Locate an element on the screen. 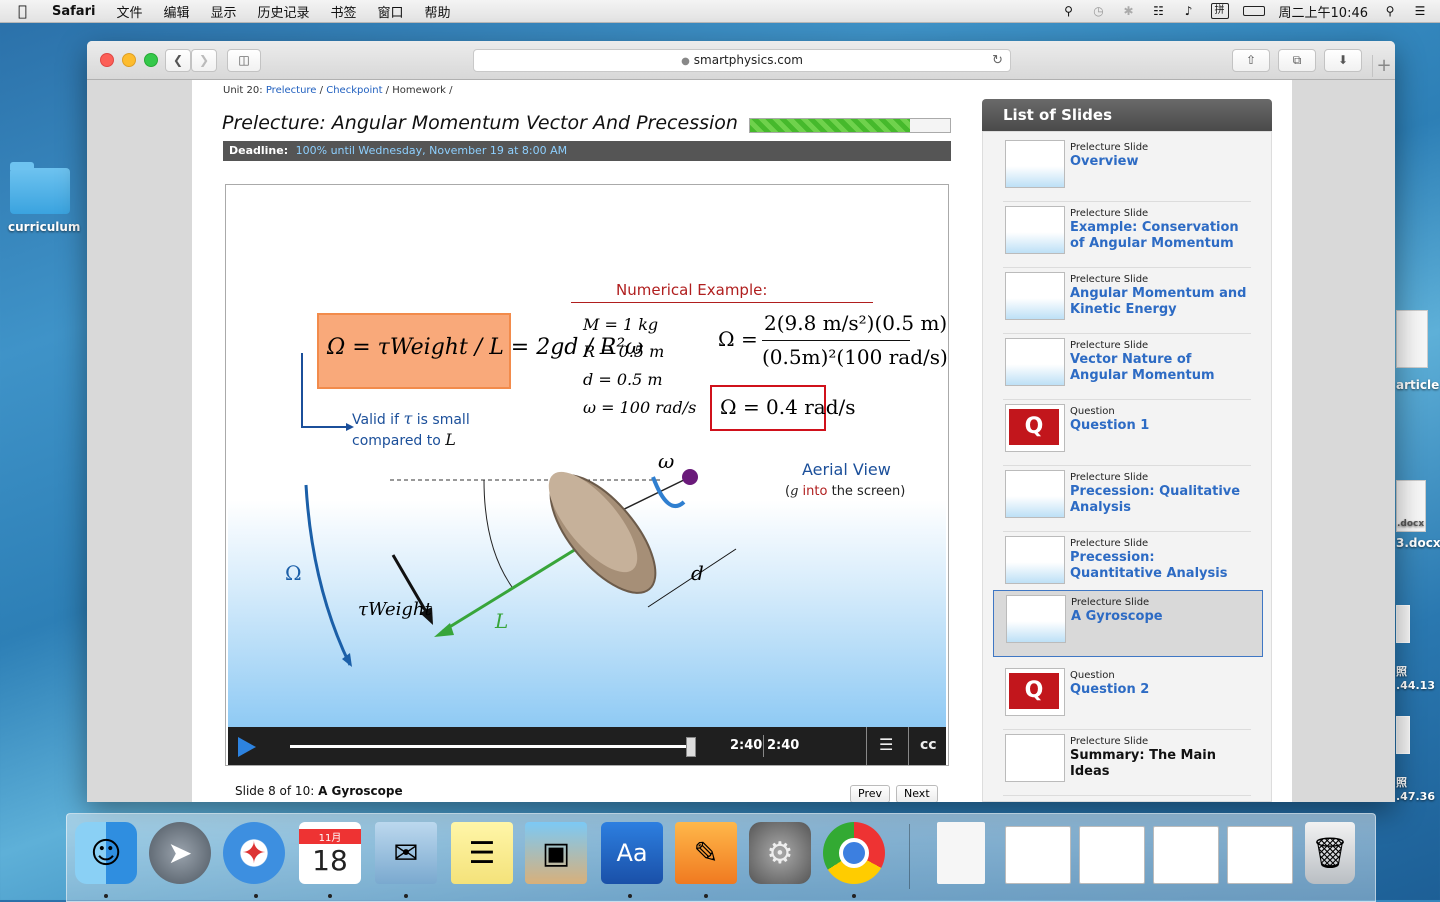 This screenshot has width=1440, height=902. share-button: ⇧ is located at coordinates (1251, 60).